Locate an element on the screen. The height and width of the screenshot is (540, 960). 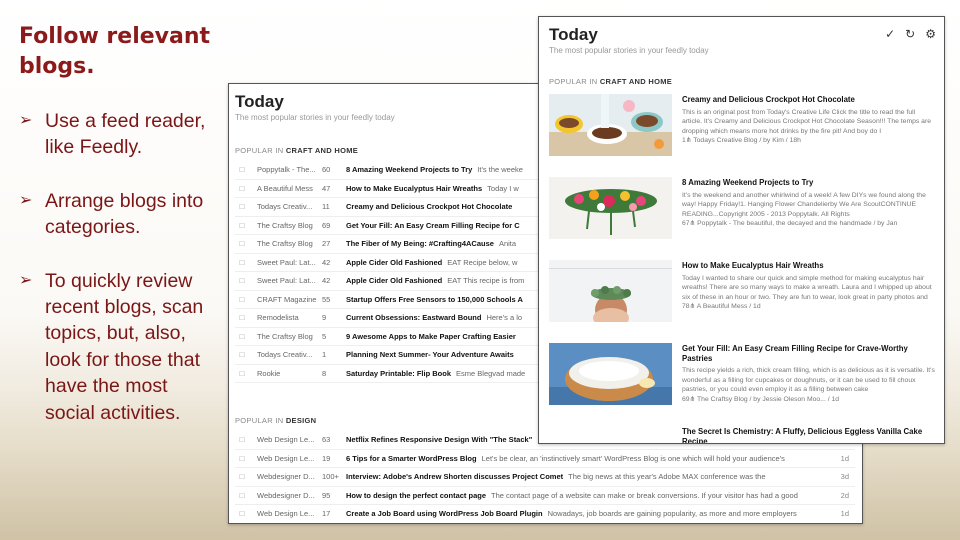
article-title: The Fiber of My Being: #Crafting4ACause is located at coordinates (420, 243).